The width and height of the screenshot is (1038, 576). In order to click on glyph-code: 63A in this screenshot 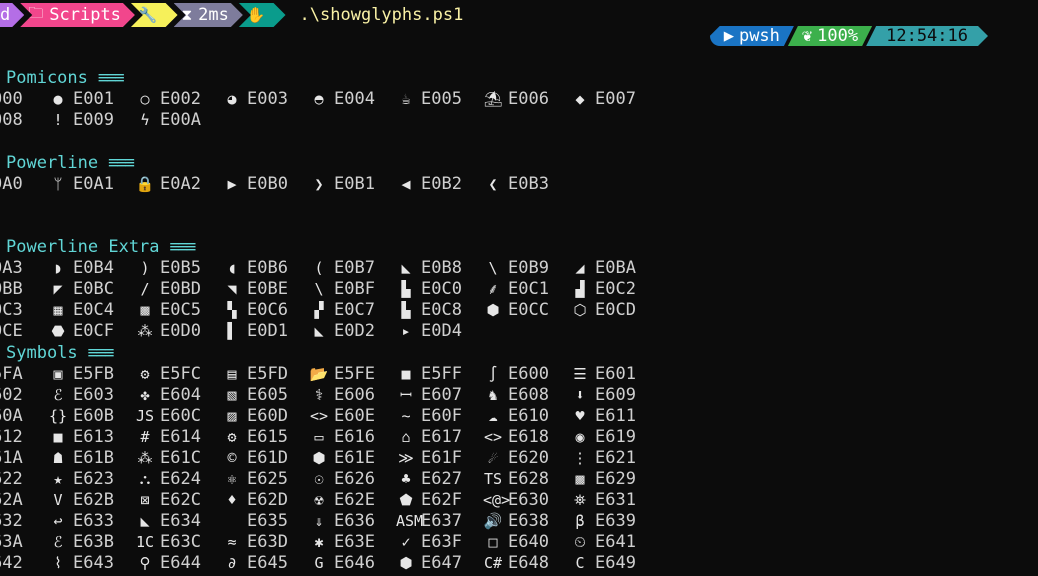, I will do `click(11, 542)`.